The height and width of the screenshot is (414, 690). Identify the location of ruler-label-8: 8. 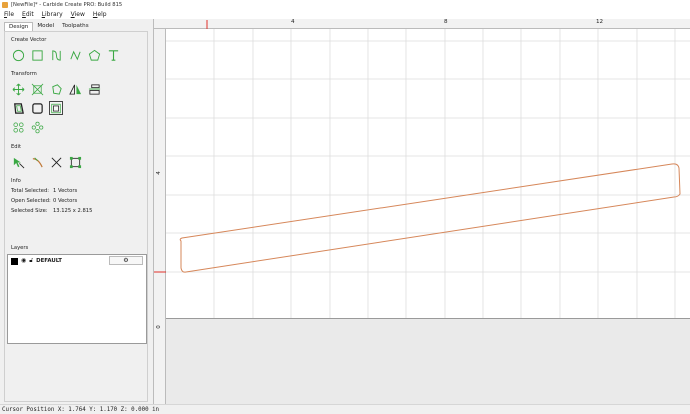
(446, 22).